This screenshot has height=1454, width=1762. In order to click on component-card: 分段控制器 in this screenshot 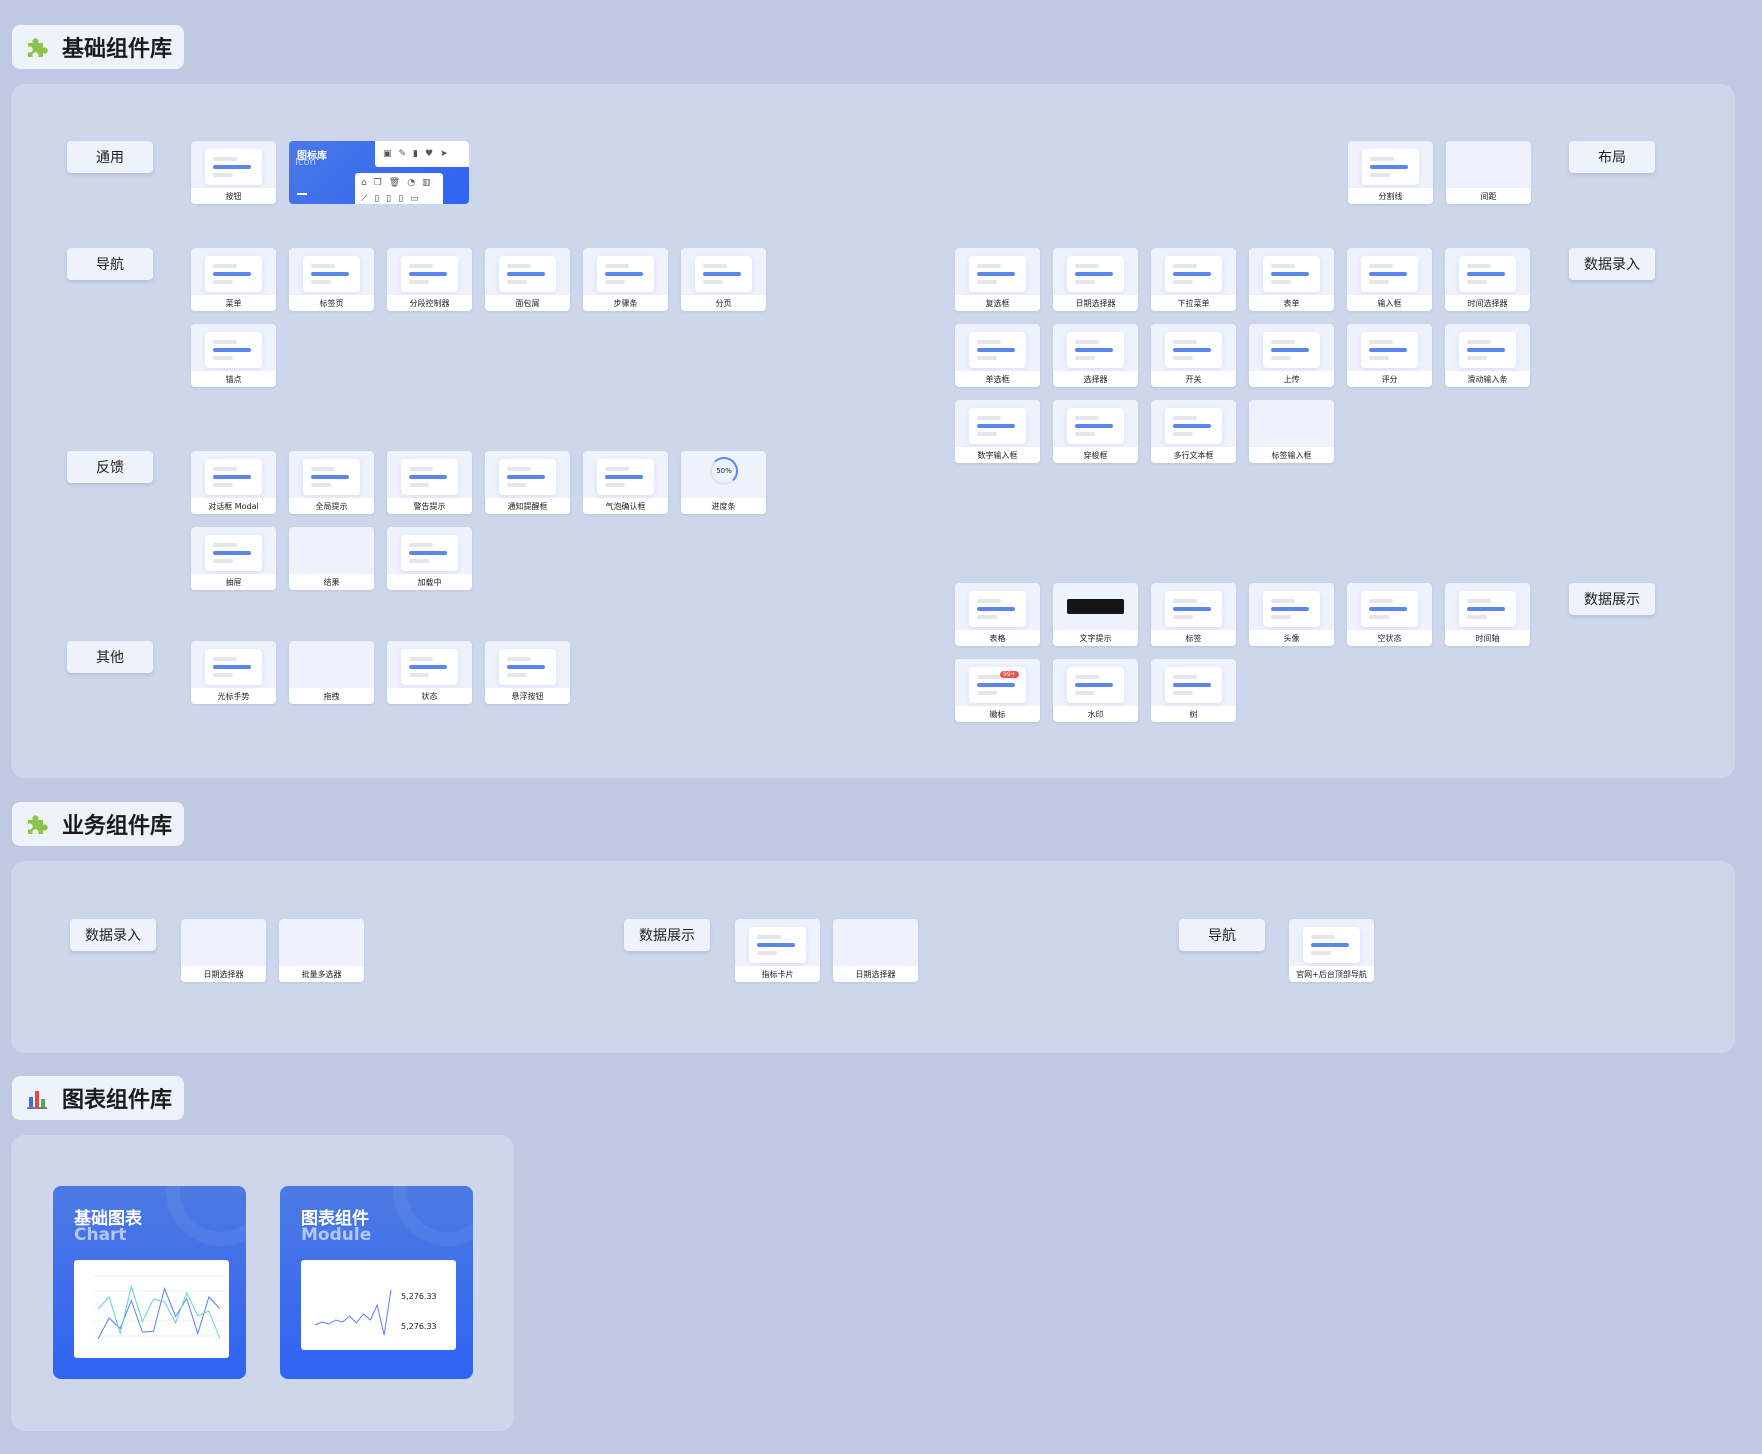, I will do `click(429, 279)`.